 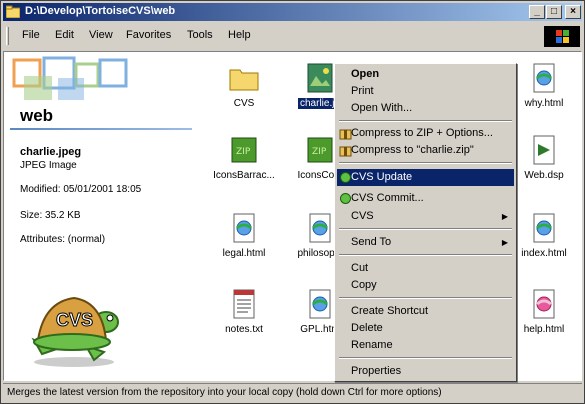 I want to click on cvs-update-icon, so click(x=345, y=177).